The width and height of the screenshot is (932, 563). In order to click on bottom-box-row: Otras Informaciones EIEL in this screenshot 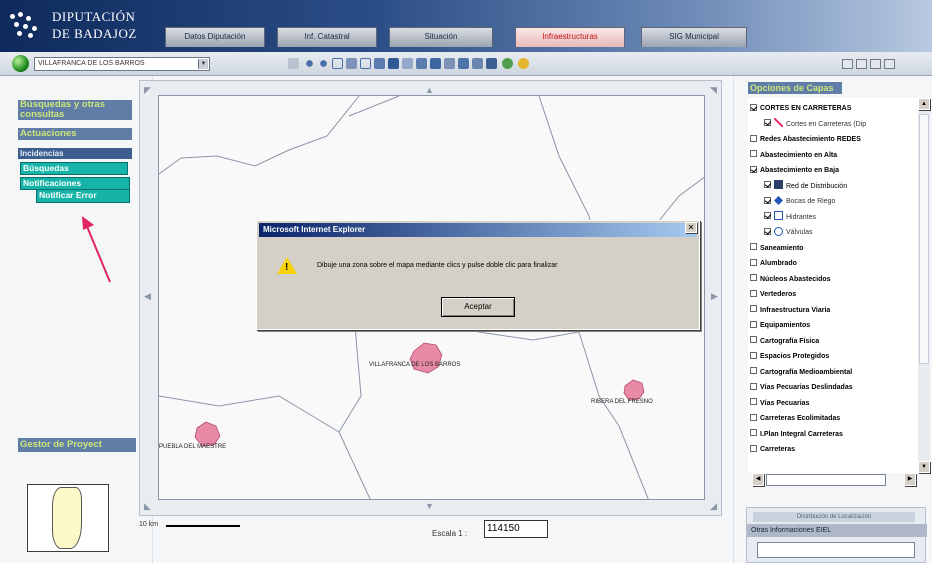, I will do `click(837, 530)`.